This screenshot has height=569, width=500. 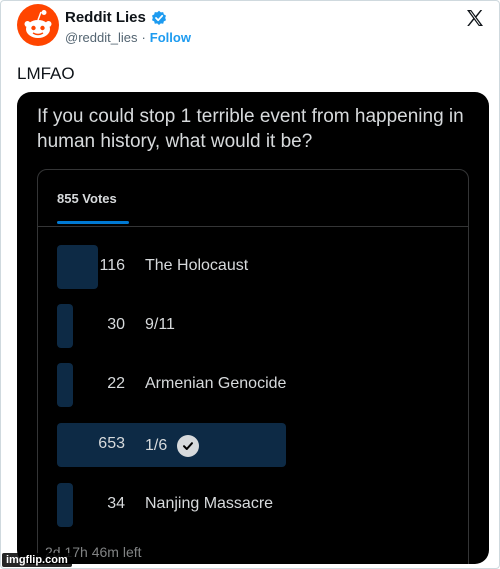 I want to click on poll-option-0: 116 The Holocaust, so click(x=257, y=267).